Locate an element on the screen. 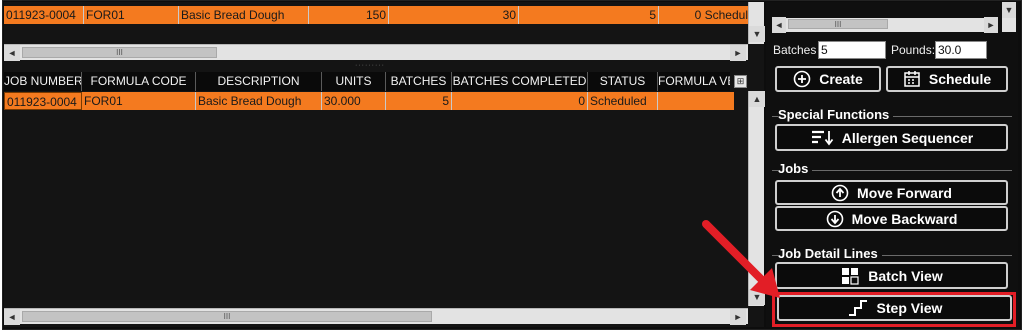  create-label: Create is located at coordinates (841, 79).